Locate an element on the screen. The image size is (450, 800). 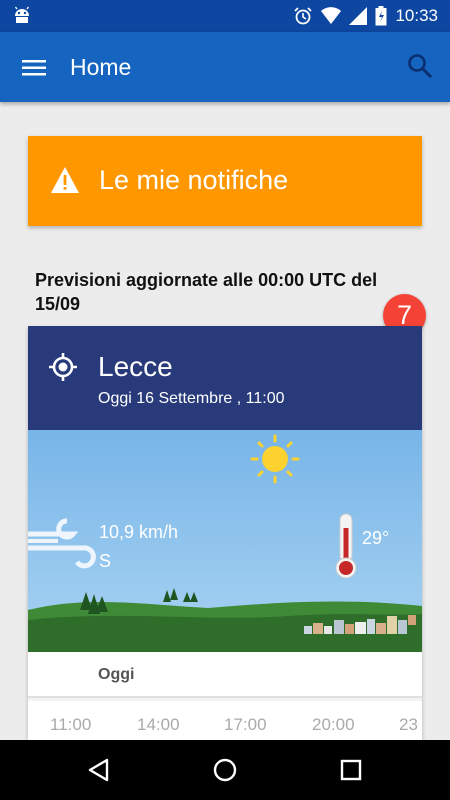
search-icon is located at coordinates (420, 66).